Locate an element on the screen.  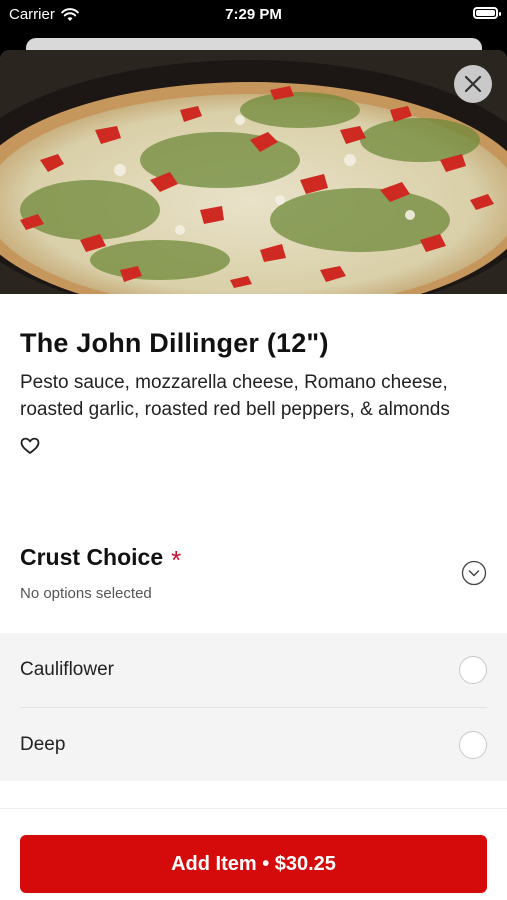
crust-choice-title: Crust Choice is located at coordinates (92, 557).